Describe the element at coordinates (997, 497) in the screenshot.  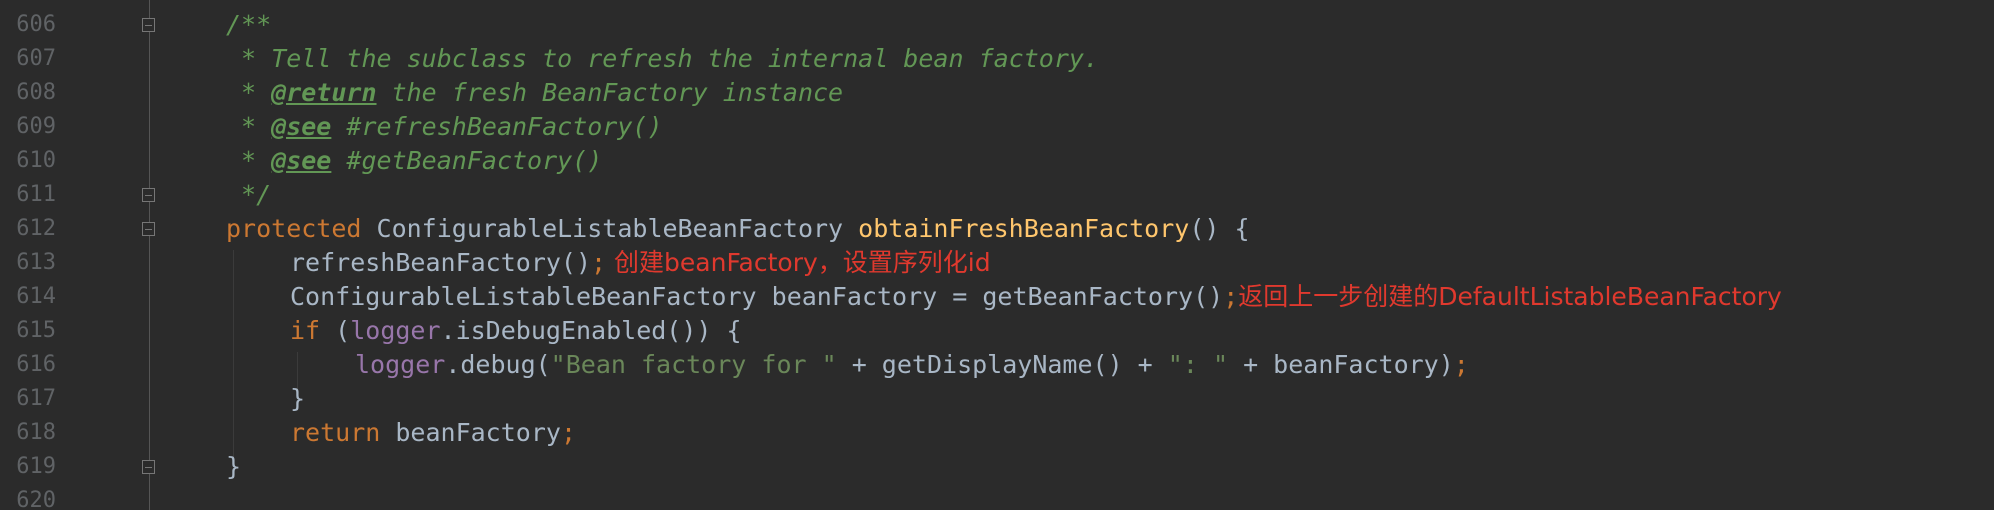
I see `code-line: 620` at that location.